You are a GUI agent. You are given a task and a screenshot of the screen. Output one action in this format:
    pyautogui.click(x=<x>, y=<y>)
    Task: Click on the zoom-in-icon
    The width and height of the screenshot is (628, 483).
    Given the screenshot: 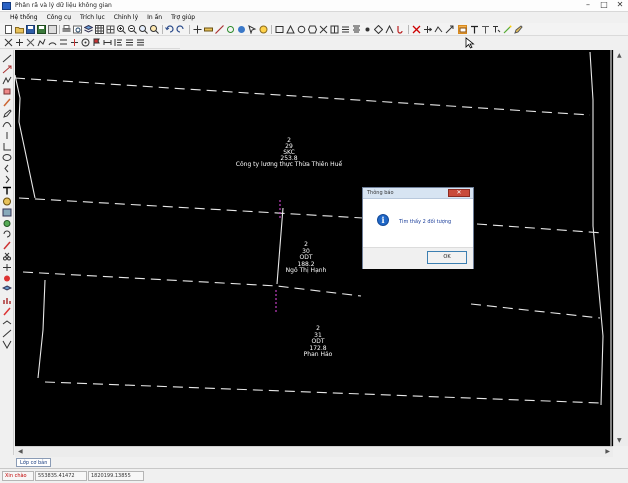 What is the action you would take?
    pyautogui.click(x=121, y=29)
    